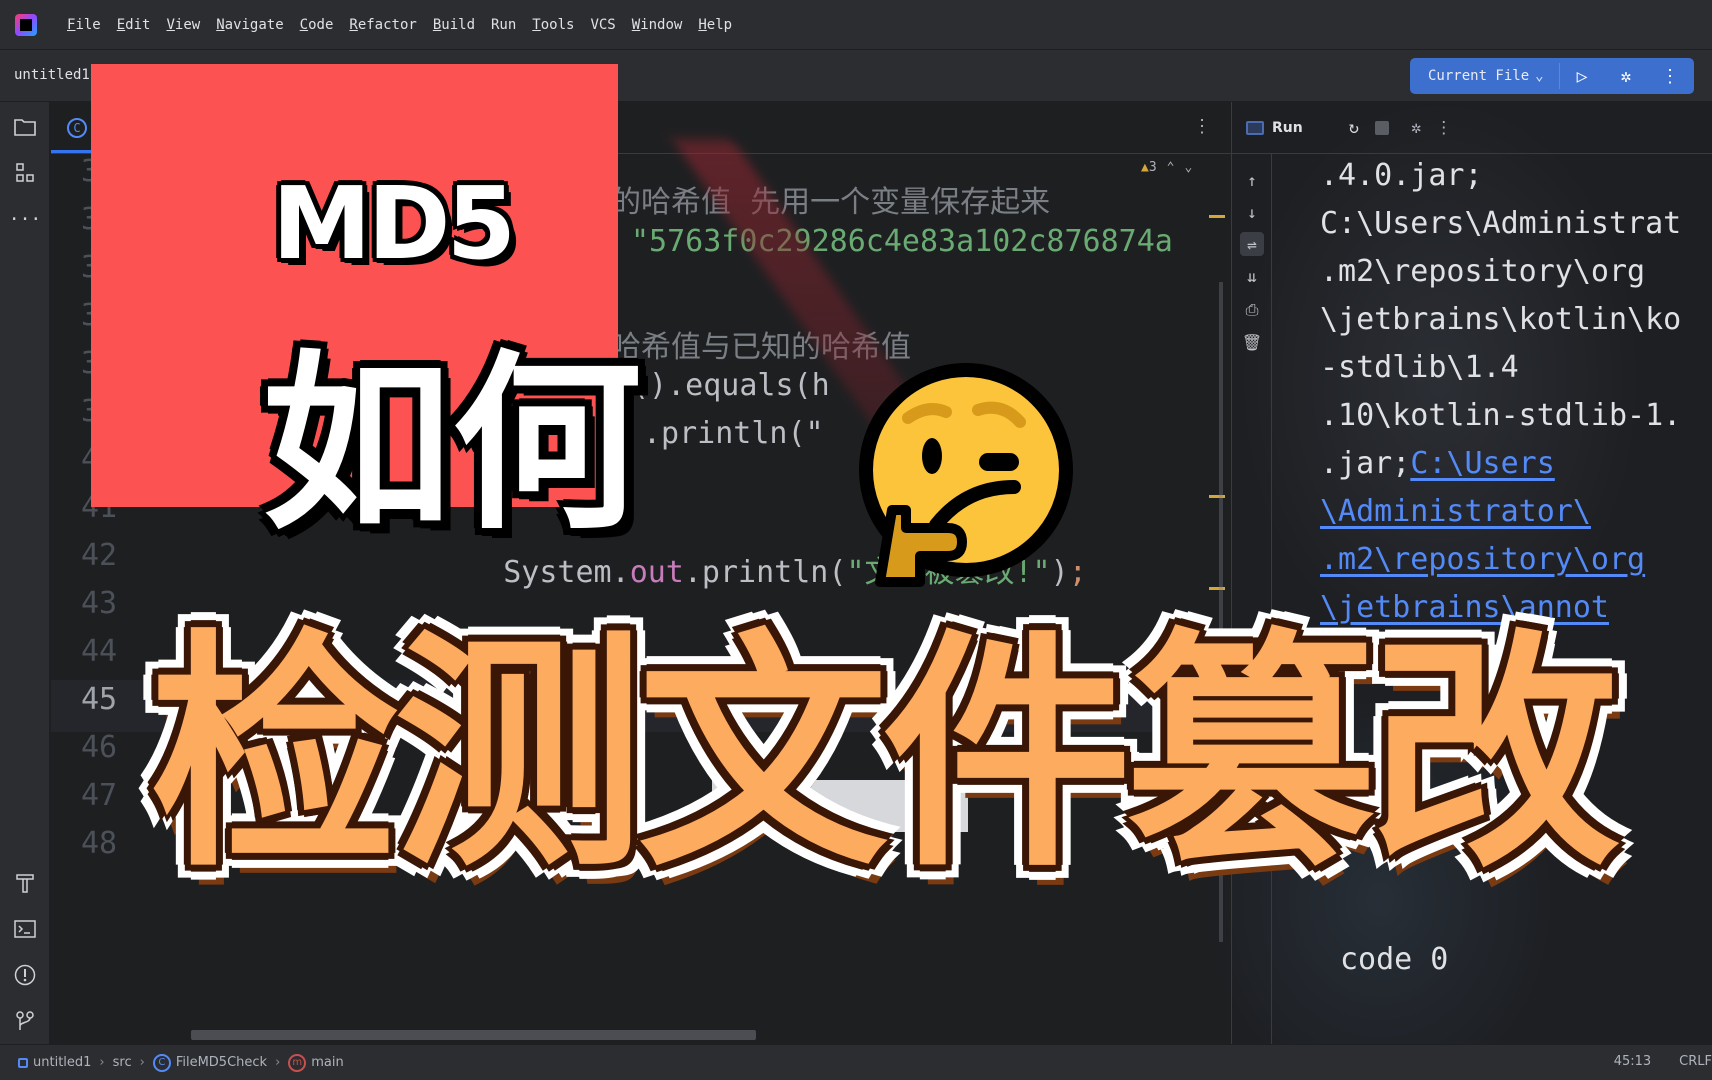 This screenshot has height=1080, width=1712. I want to click on structure-icon, so click(25, 172).